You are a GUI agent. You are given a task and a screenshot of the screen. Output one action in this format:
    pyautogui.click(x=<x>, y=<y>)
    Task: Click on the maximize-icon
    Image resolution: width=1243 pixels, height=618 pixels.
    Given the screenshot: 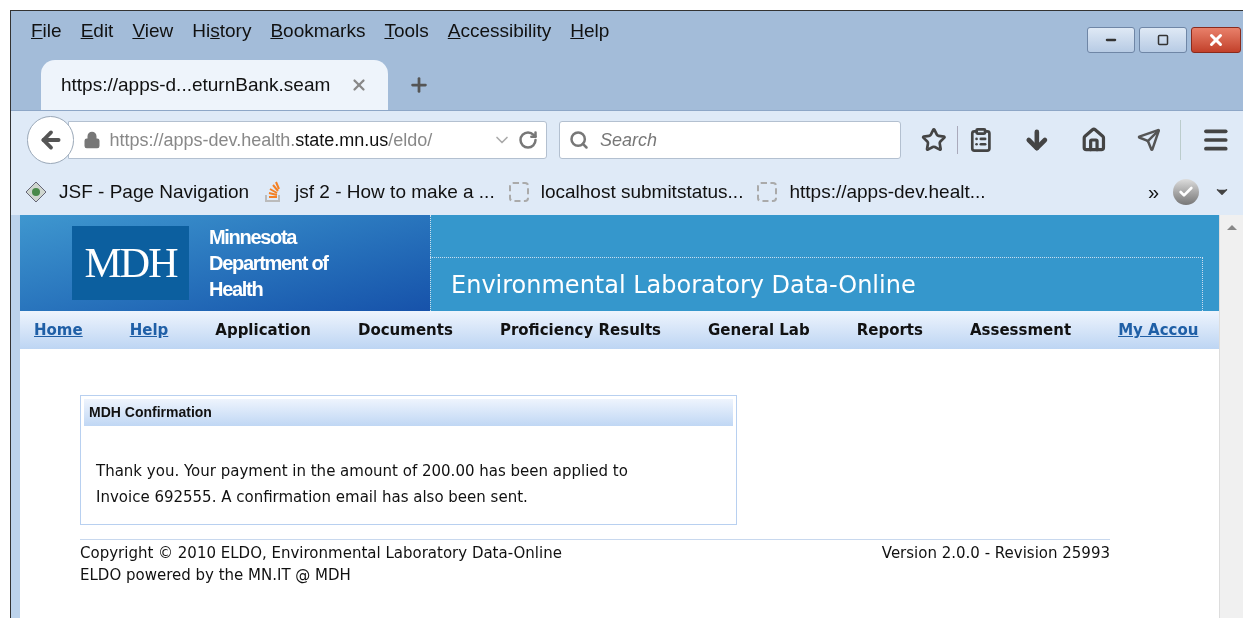 What is the action you would take?
    pyautogui.click(x=1163, y=40)
    